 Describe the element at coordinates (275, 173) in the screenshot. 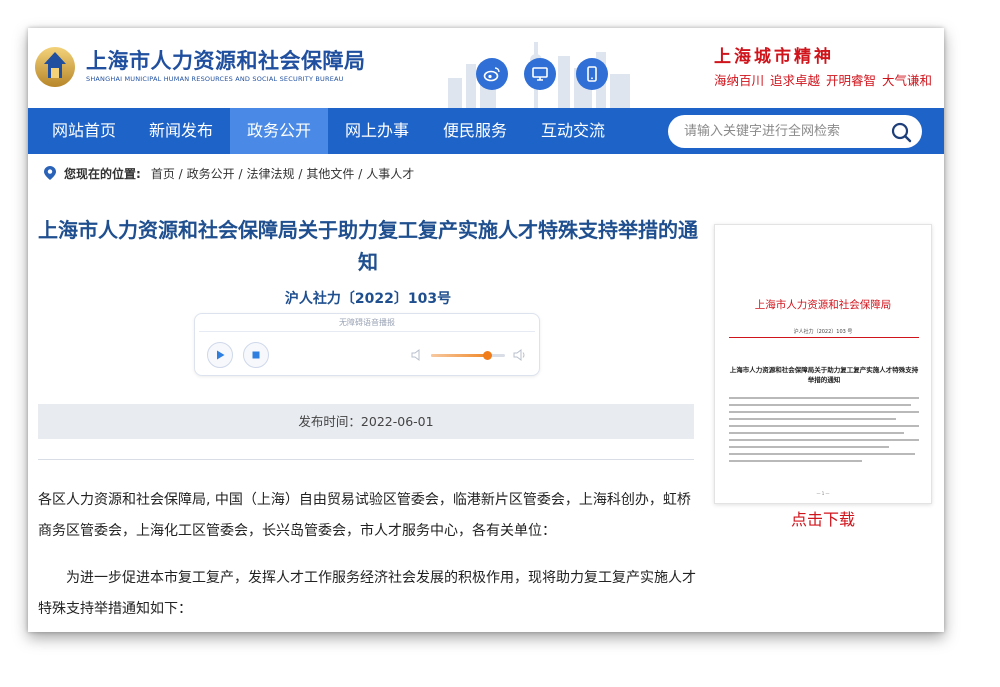

I see `breadcrumb-laws: 法律法规 /` at that location.